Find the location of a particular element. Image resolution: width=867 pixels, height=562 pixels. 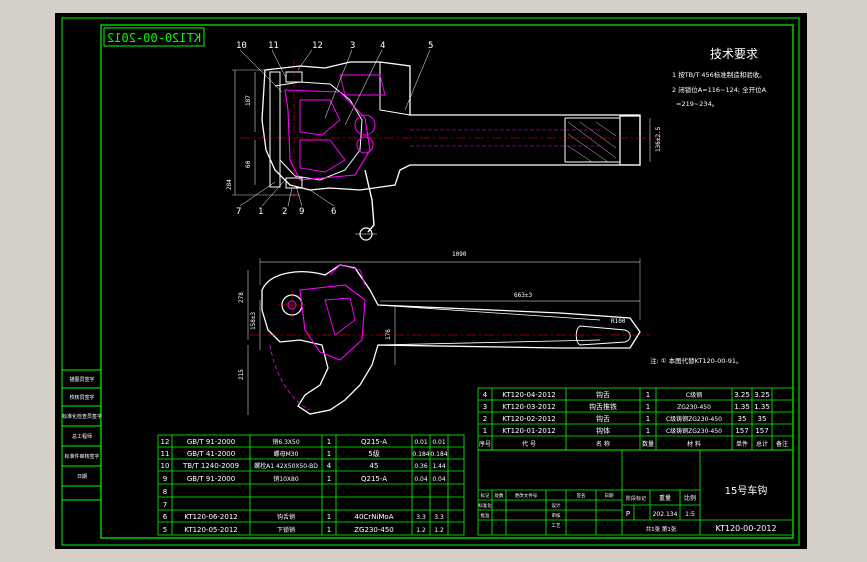

callout-3: 3 is located at coordinates (352, 46).